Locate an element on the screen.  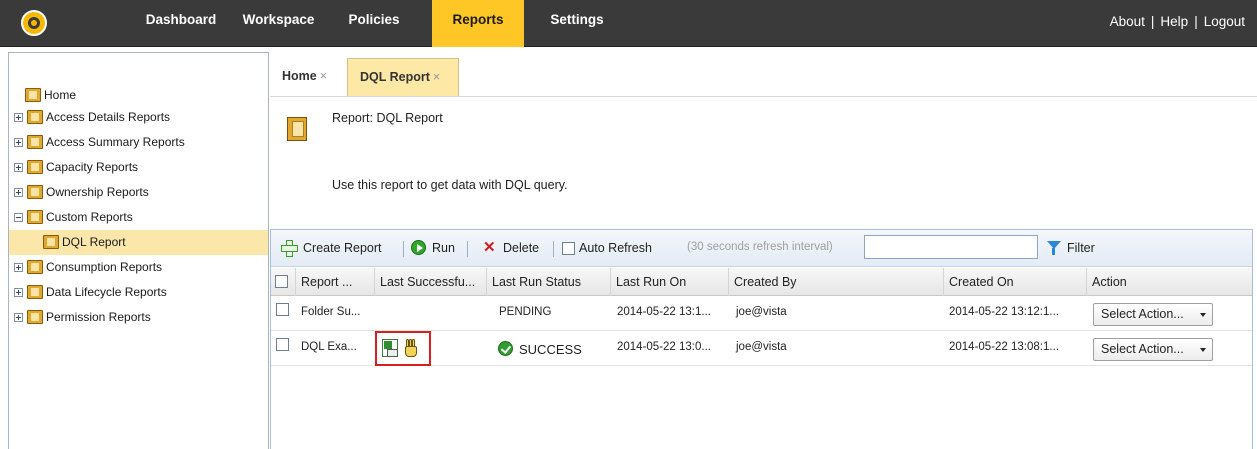
add-icon is located at coordinates (289, 248).